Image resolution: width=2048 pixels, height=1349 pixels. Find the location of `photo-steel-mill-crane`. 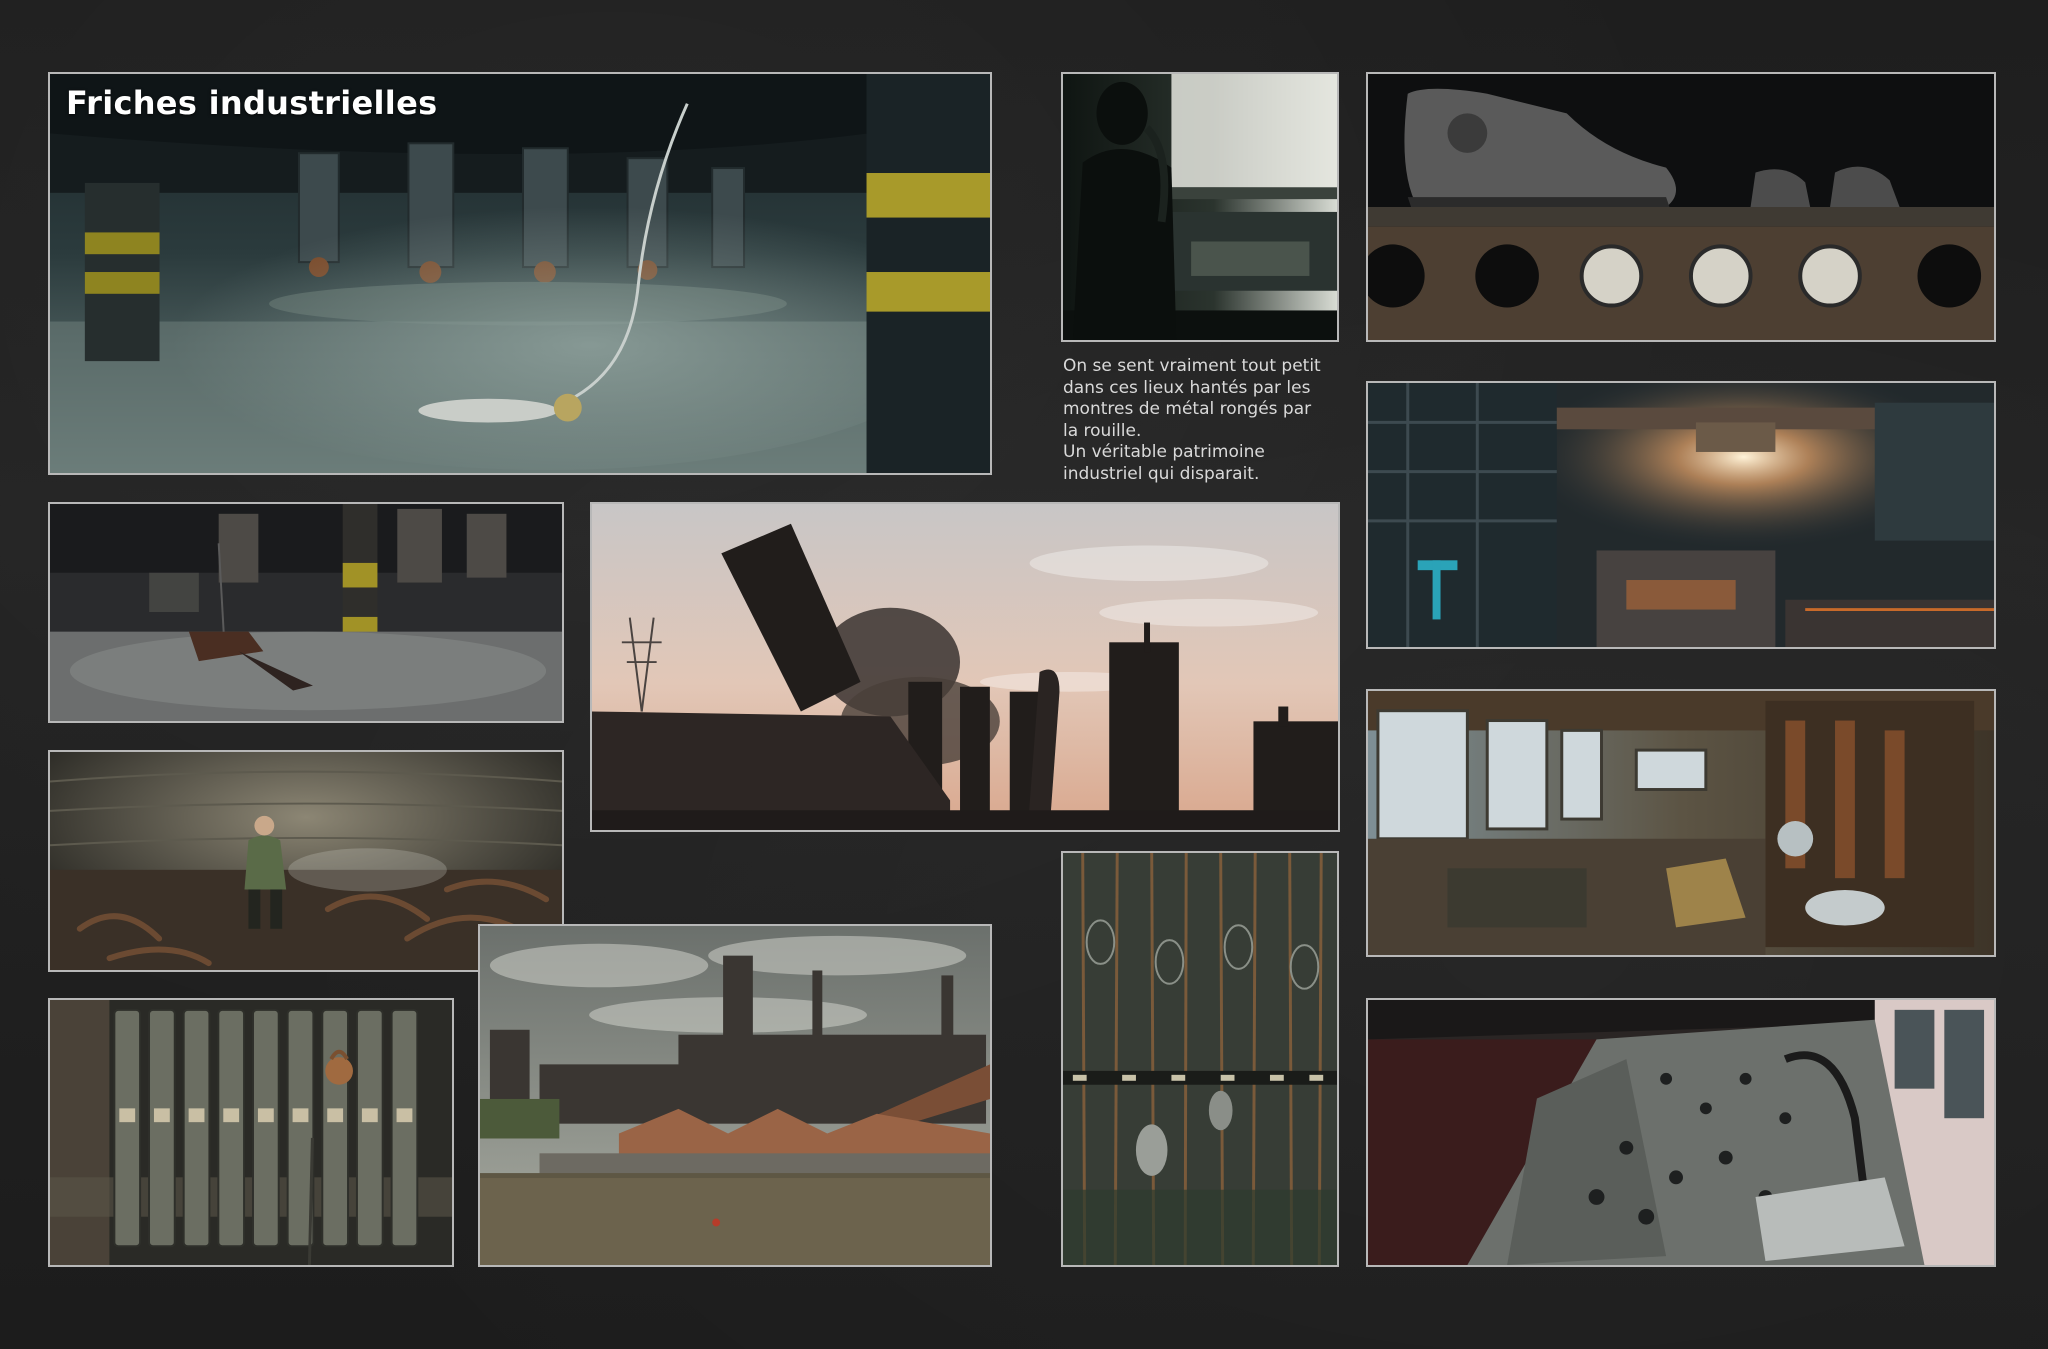

photo-steel-mill-crane is located at coordinates (1681, 515).